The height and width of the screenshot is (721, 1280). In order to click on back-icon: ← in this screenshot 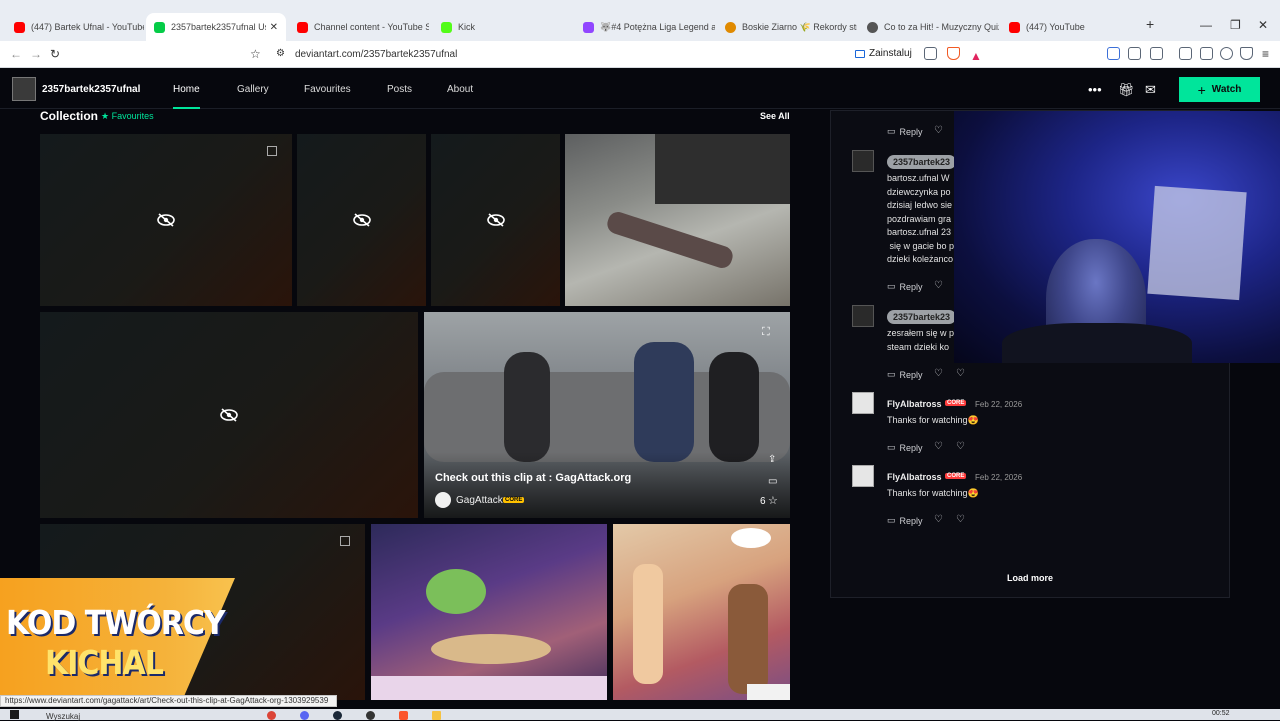, I will do `click(16, 54)`.